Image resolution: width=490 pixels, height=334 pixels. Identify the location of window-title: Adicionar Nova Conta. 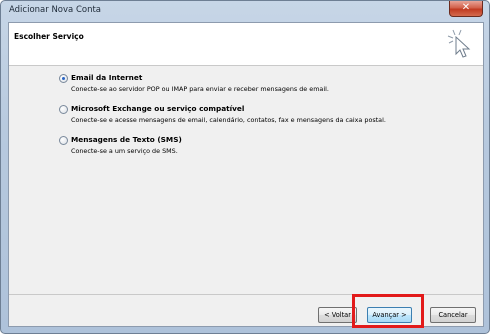
(55, 10).